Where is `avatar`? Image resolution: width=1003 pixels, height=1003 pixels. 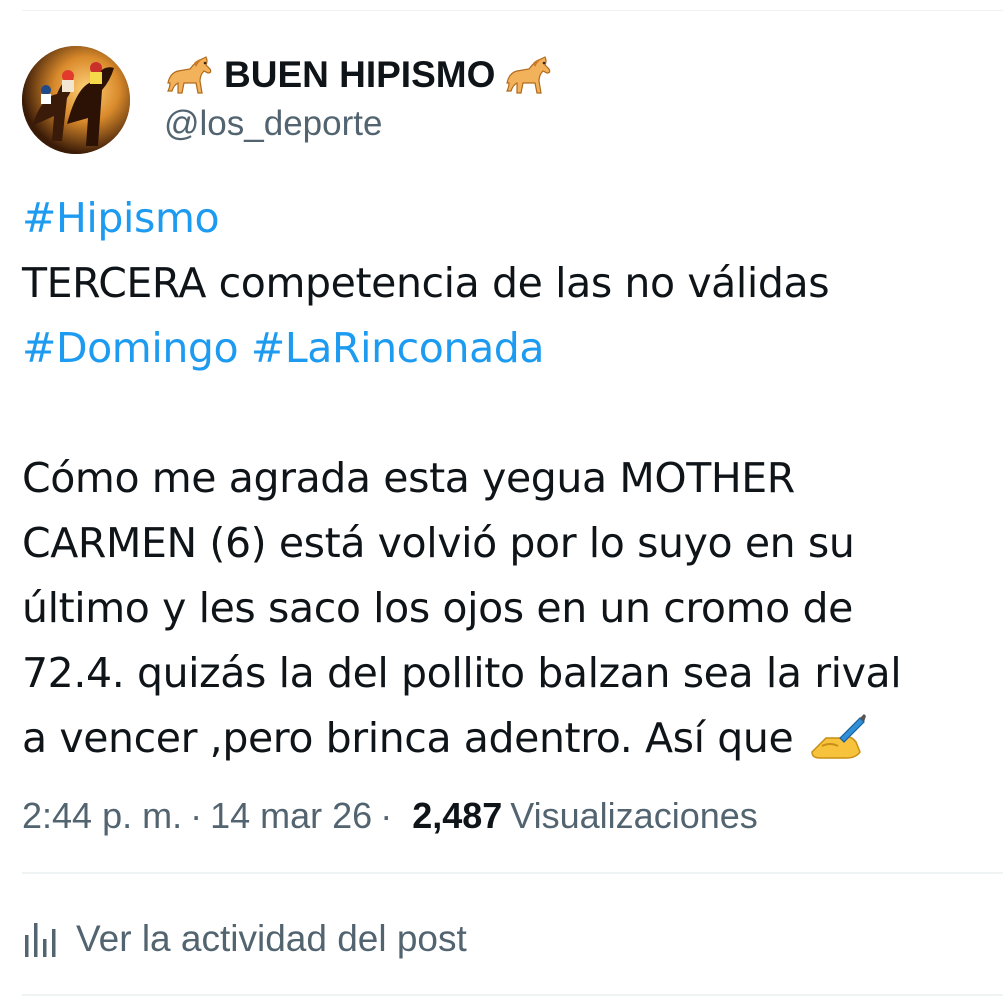
avatar is located at coordinates (76, 100).